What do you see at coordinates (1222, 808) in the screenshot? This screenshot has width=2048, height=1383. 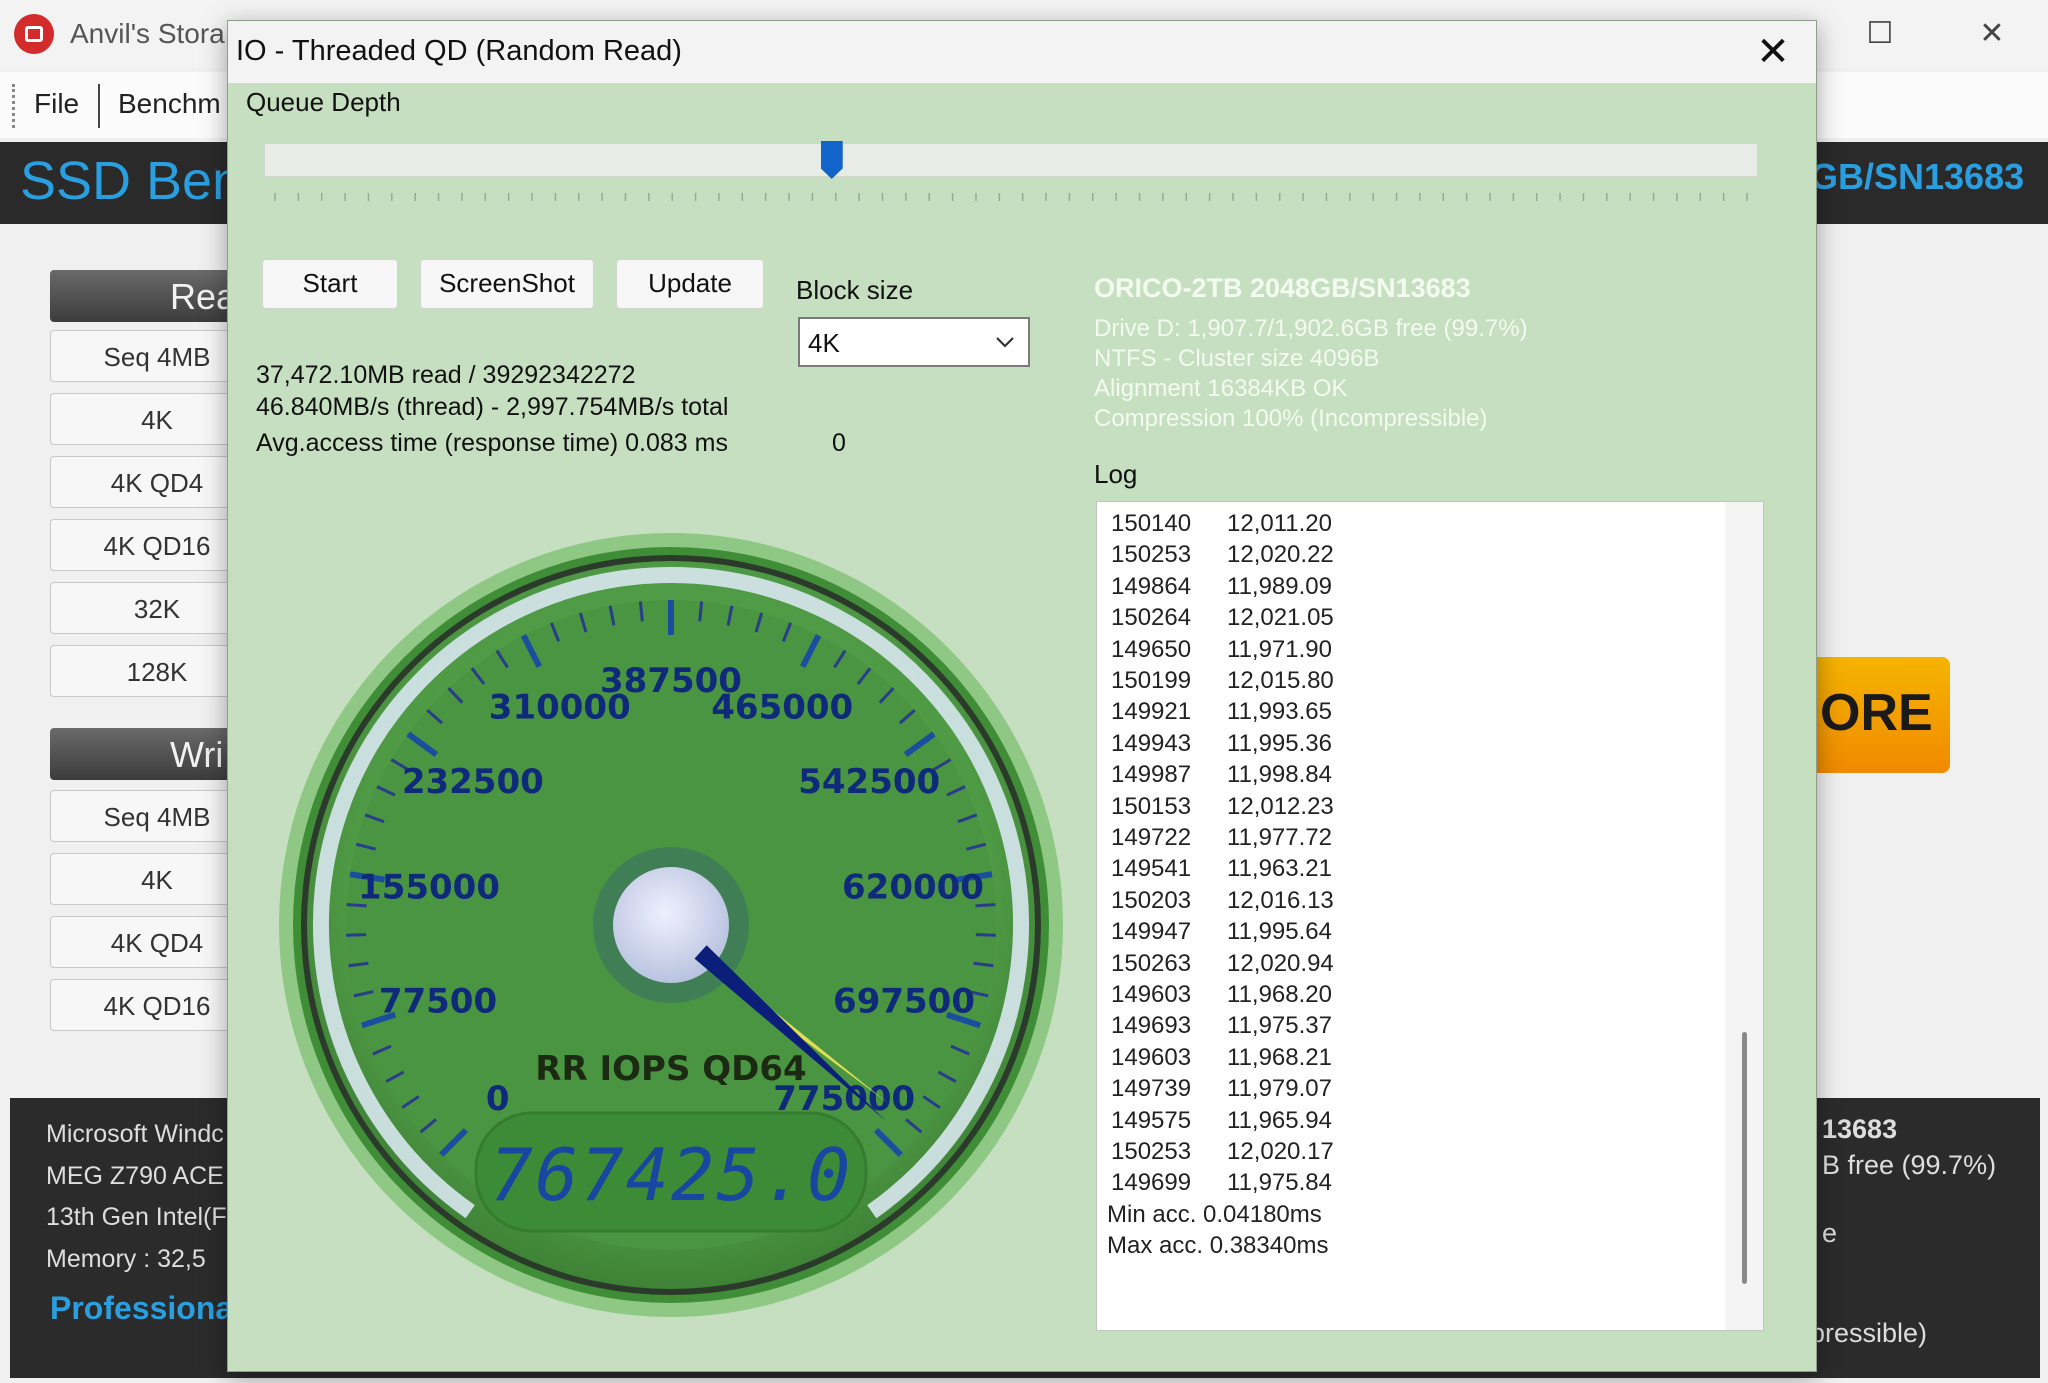 I see `log-row: 150153 12,012.23` at bounding box center [1222, 808].